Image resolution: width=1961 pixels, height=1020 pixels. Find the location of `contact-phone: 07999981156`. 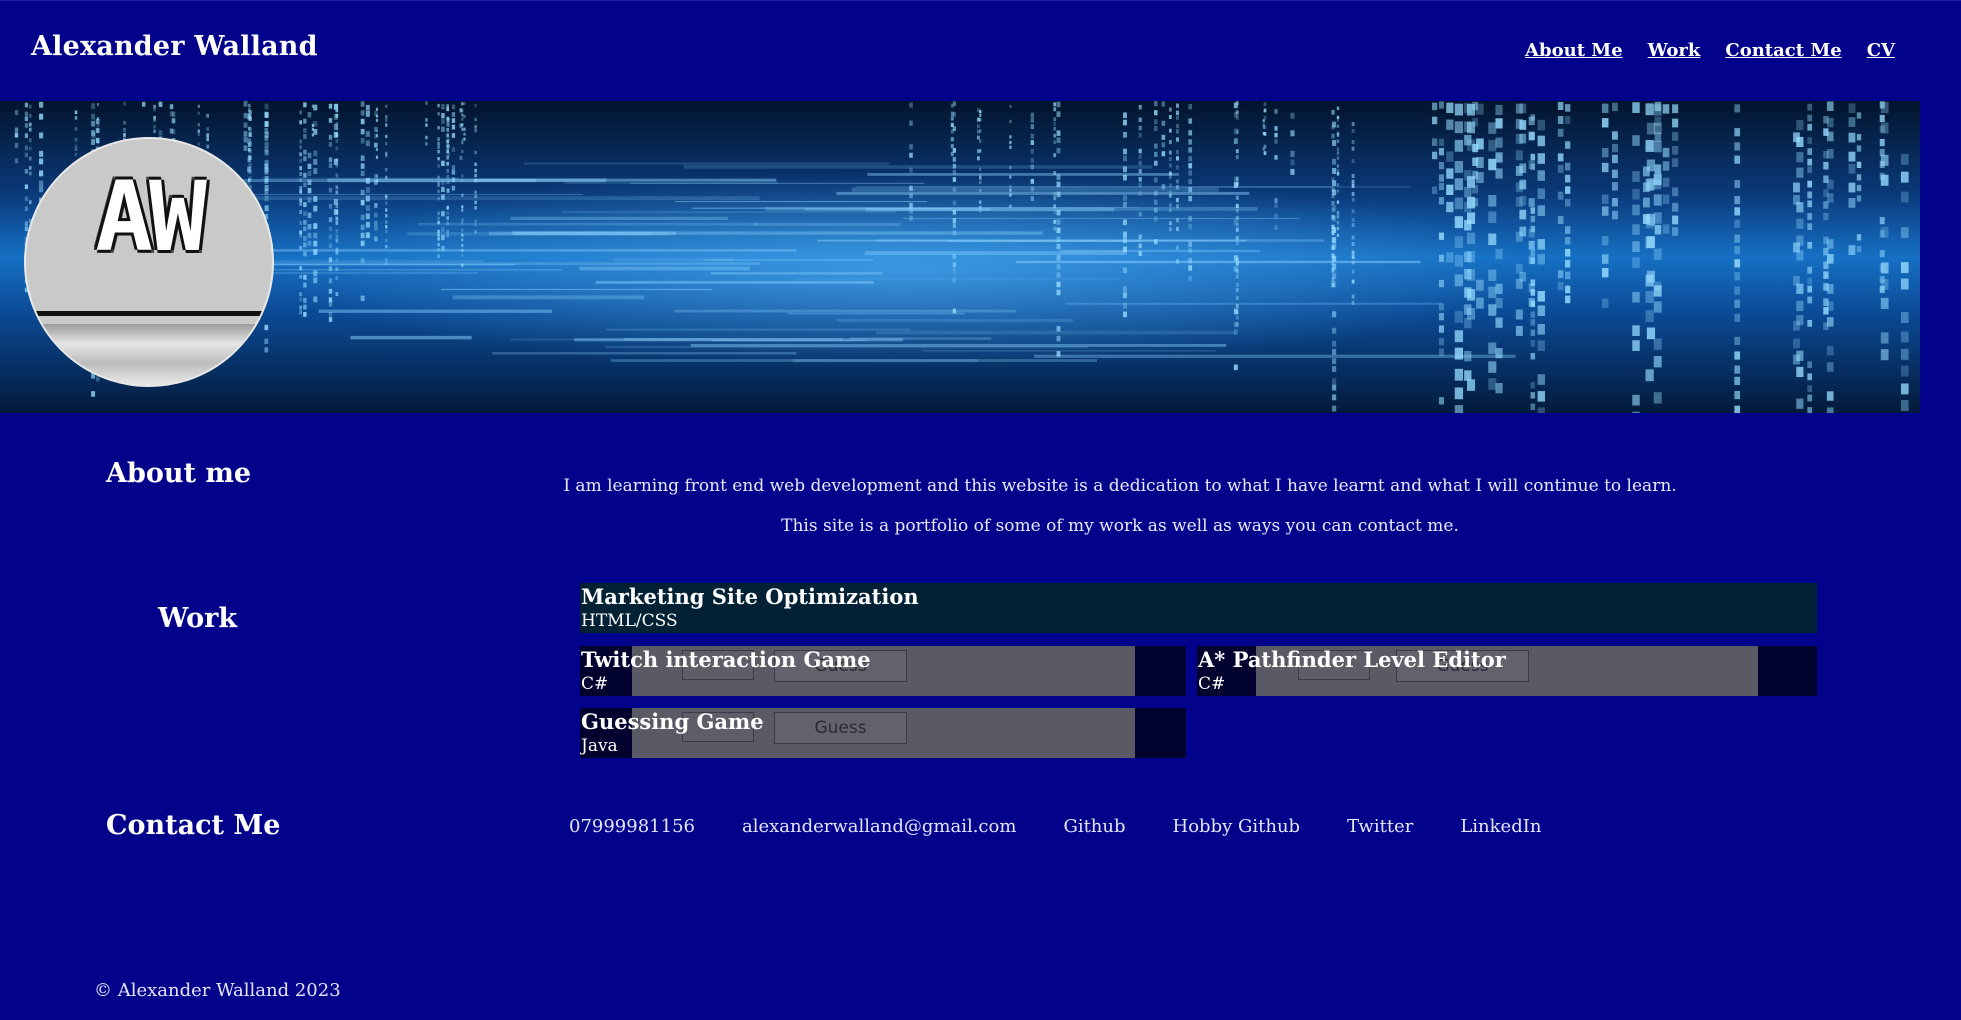

contact-phone: 07999981156 is located at coordinates (632, 826).